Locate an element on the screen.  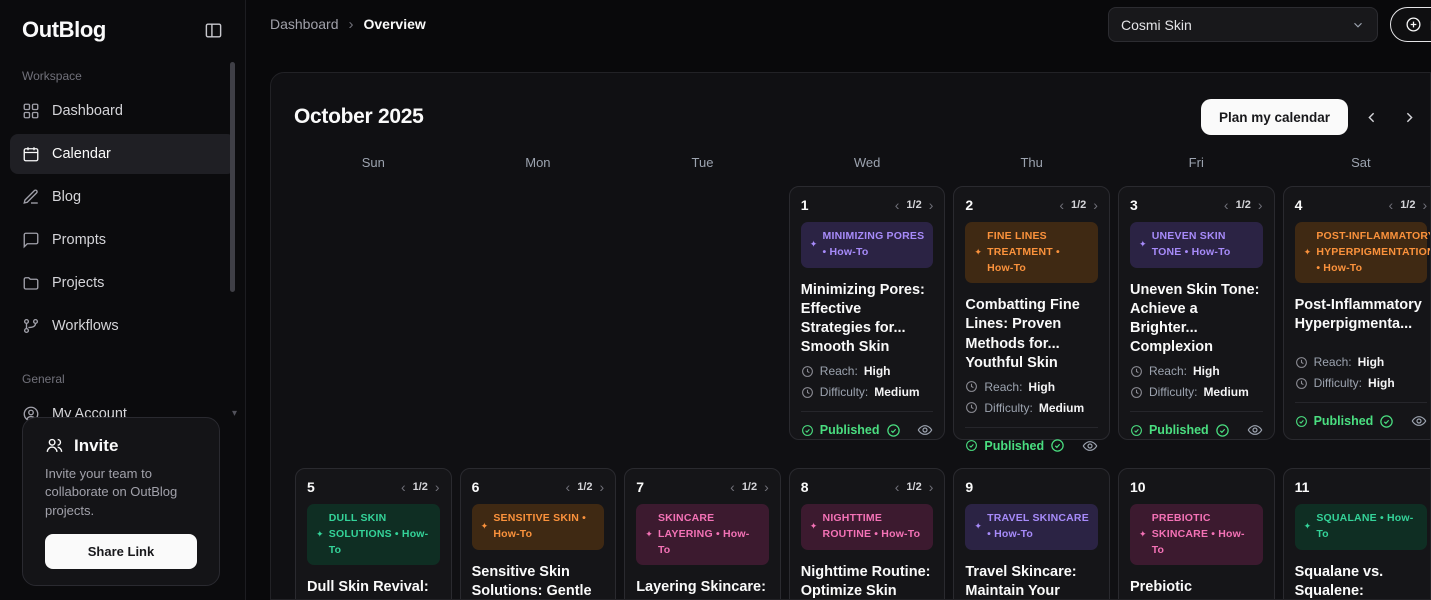
sidebar-collapse-button is located at coordinates (213, 30).